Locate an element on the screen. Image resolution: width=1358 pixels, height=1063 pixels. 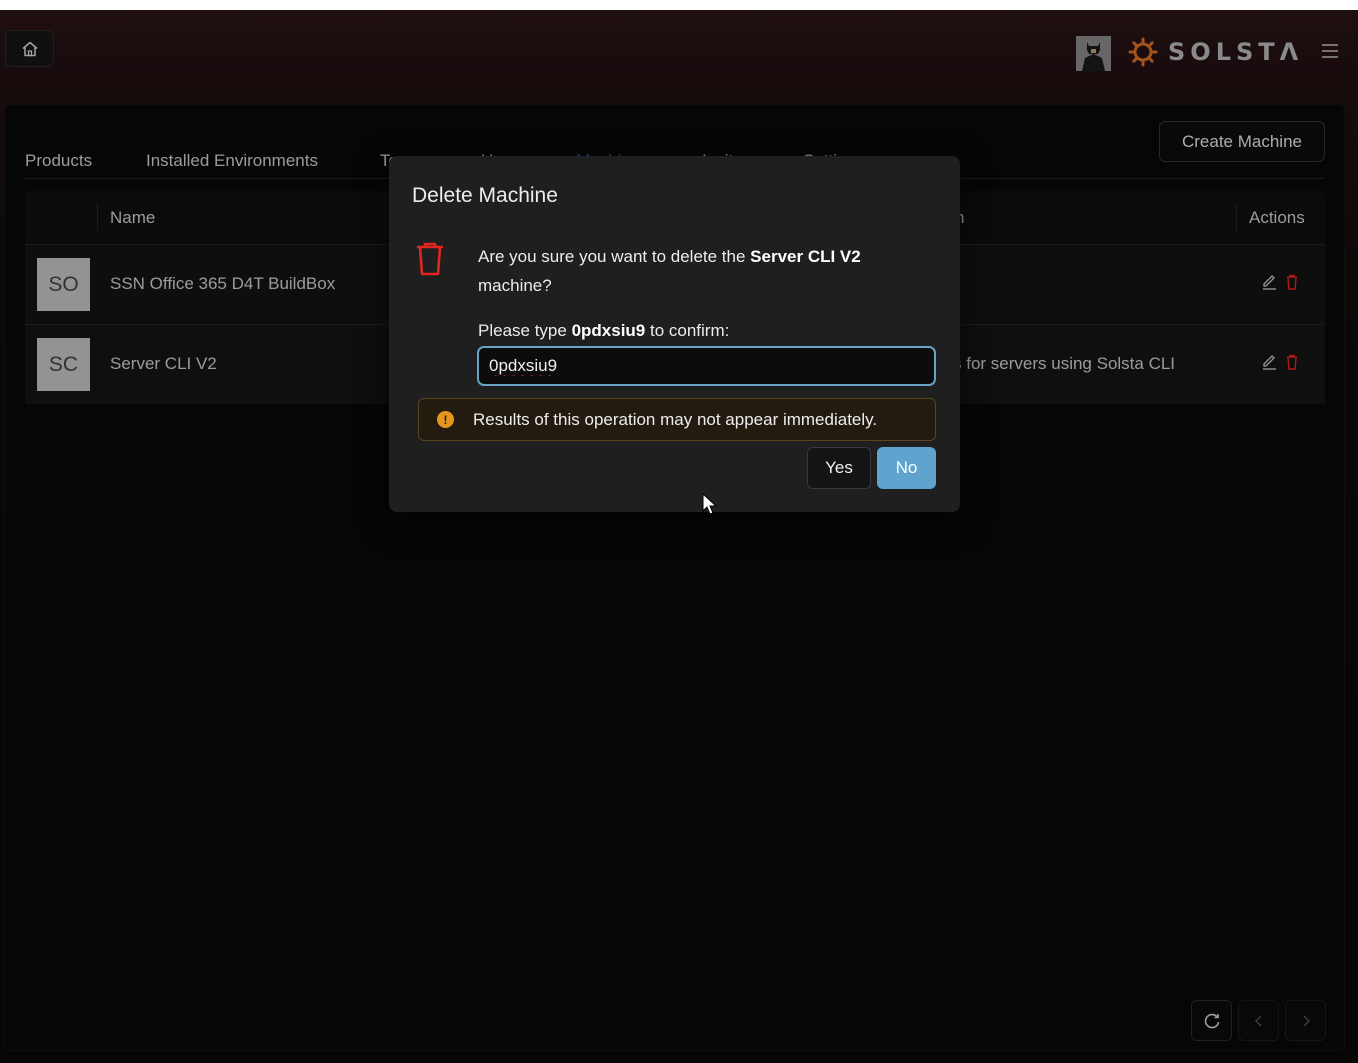
mouse-cursor-icon is located at coordinates (710, 504).